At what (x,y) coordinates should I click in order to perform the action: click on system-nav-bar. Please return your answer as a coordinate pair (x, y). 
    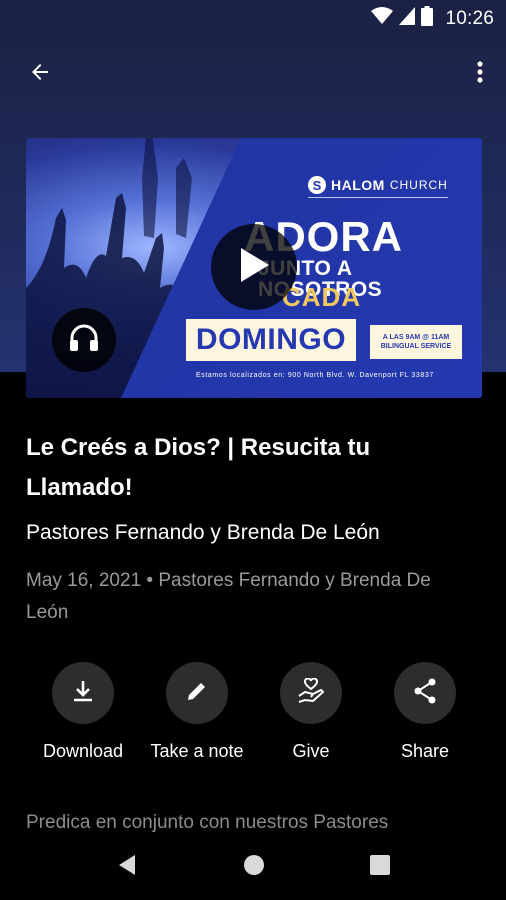
    Looking at the image, I should click on (253, 866).